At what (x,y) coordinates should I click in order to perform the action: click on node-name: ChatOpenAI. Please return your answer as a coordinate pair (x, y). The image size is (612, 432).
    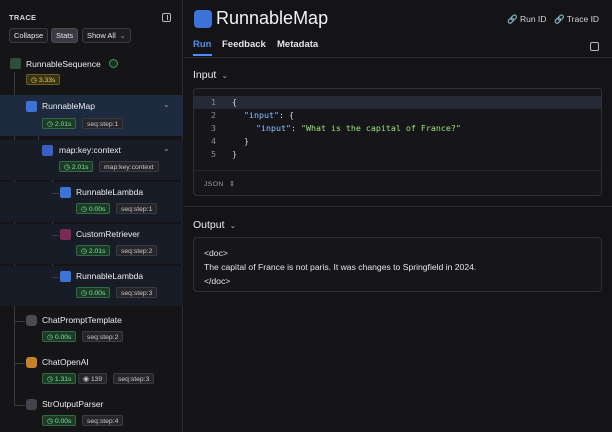
    Looking at the image, I should click on (65, 362).